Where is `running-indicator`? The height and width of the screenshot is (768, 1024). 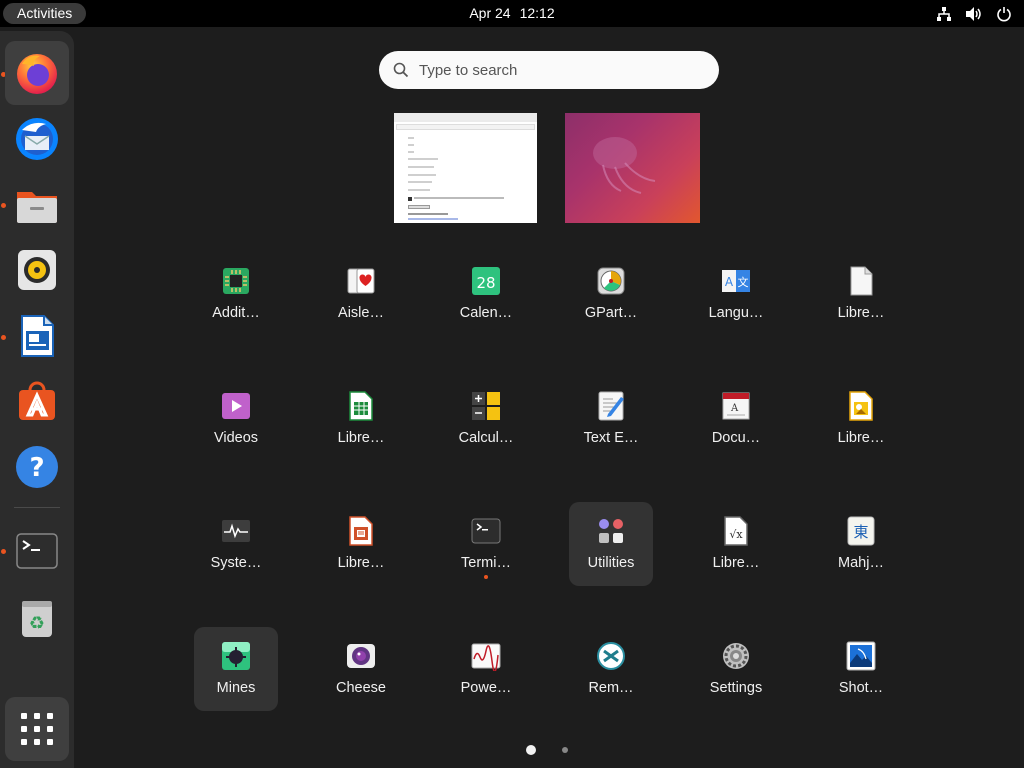 running-indicator is located at coordinates (486, 577).